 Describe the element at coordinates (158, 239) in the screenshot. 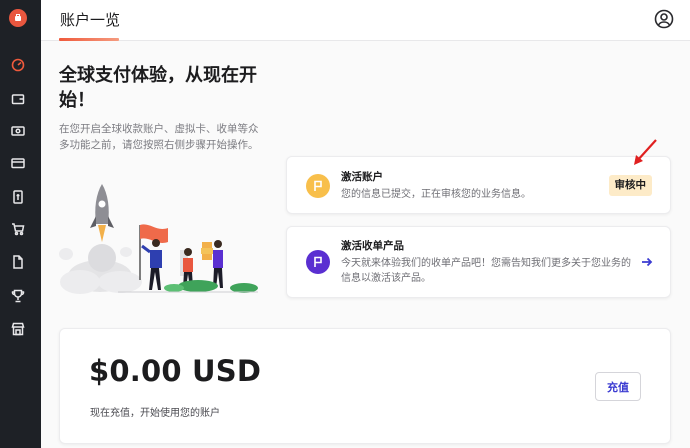

I see `launch-illustration` at that location.